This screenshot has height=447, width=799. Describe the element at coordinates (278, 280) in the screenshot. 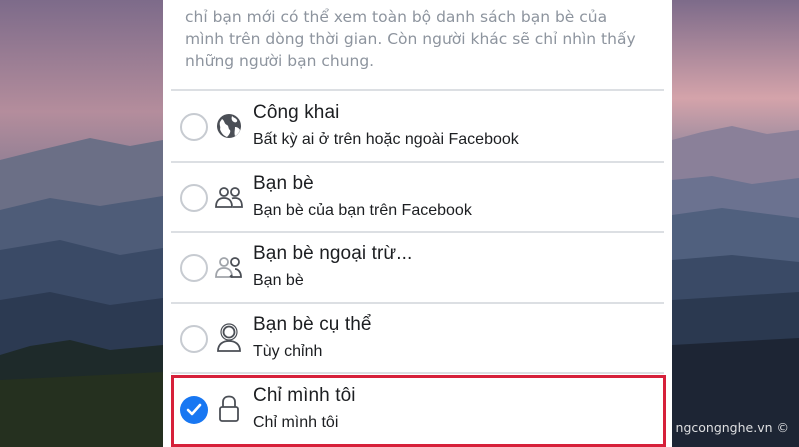

I see `option-subtitle: Bạn bè` at that location.